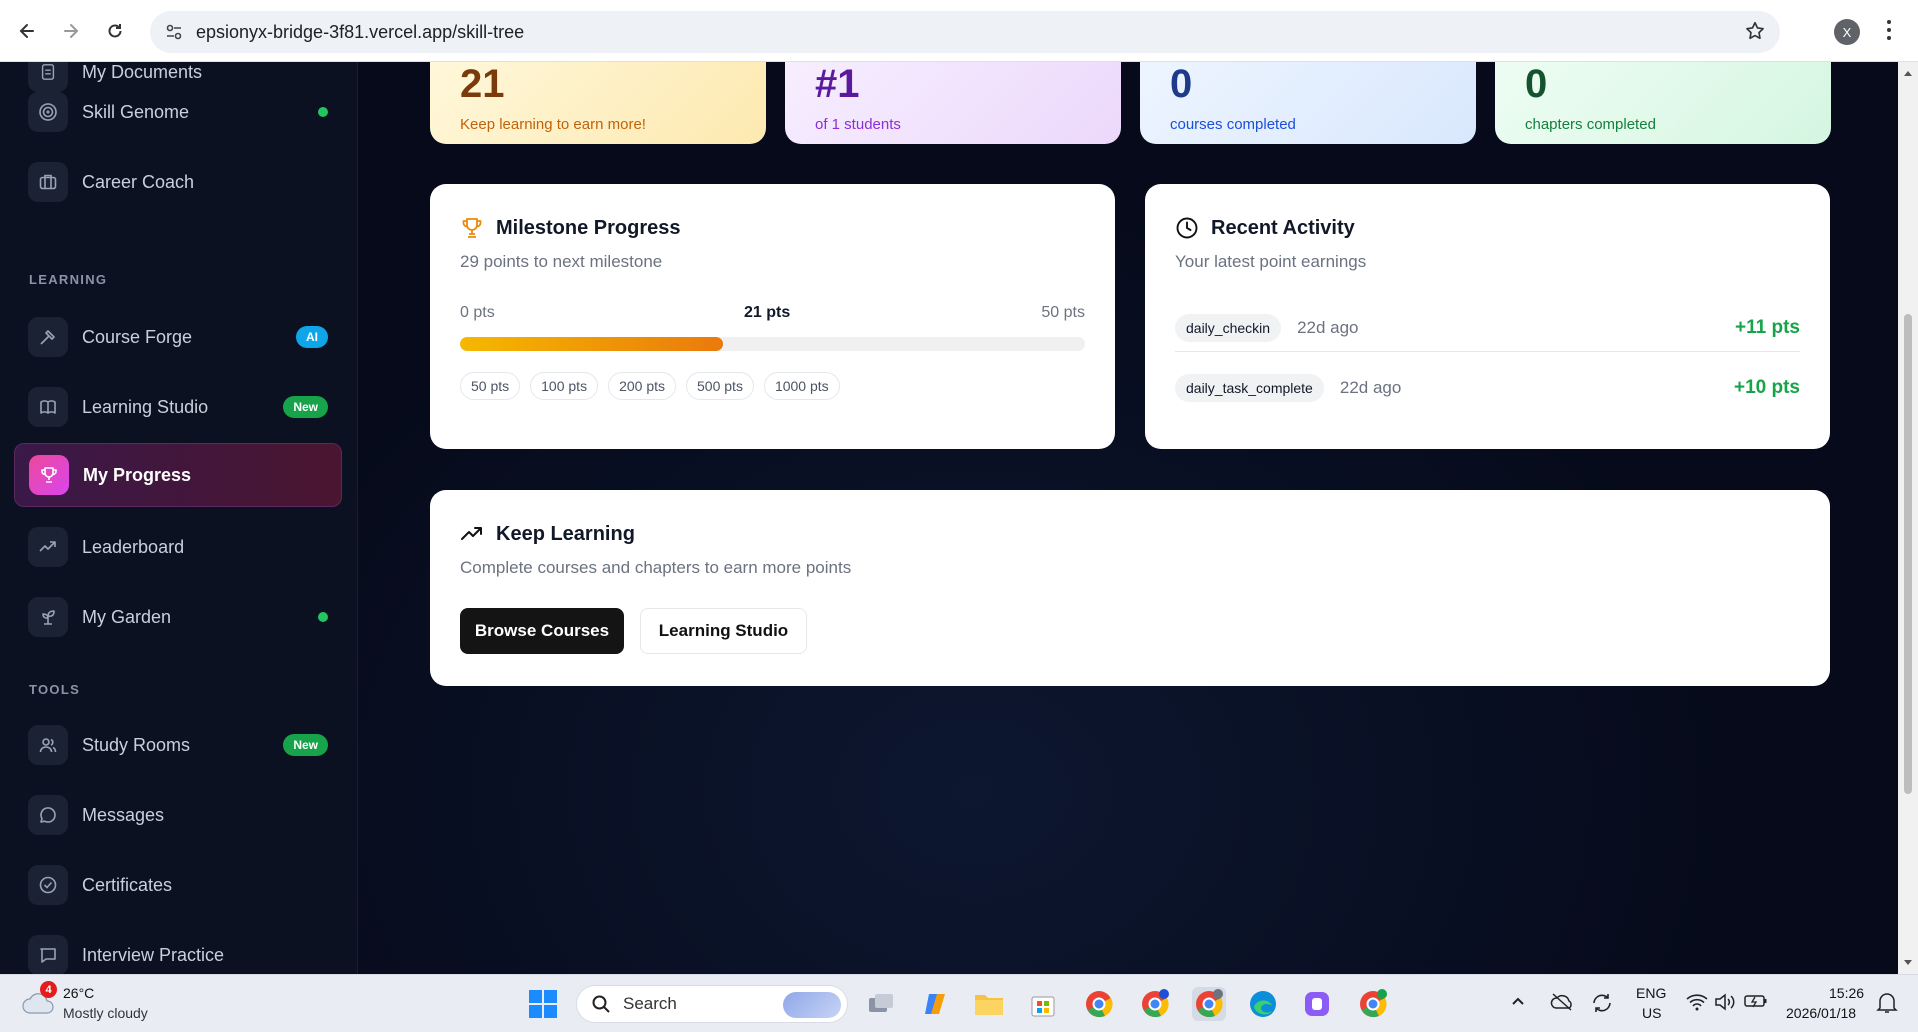  What do you see at coordinates (1755, 33) in the screenshot?
I see `bookmark-star-icon` at bounding box center [1755, 33].